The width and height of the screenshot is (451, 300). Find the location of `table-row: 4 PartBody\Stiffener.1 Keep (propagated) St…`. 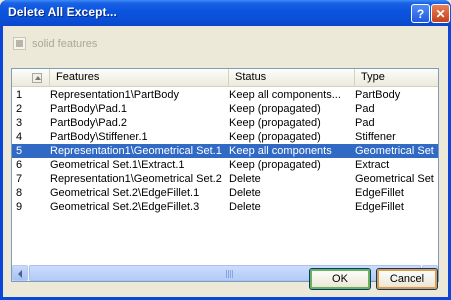

table-row: 4 PartBody\Stiffener.1 Keep (propagated) St… is located at coordinates (225, 137).